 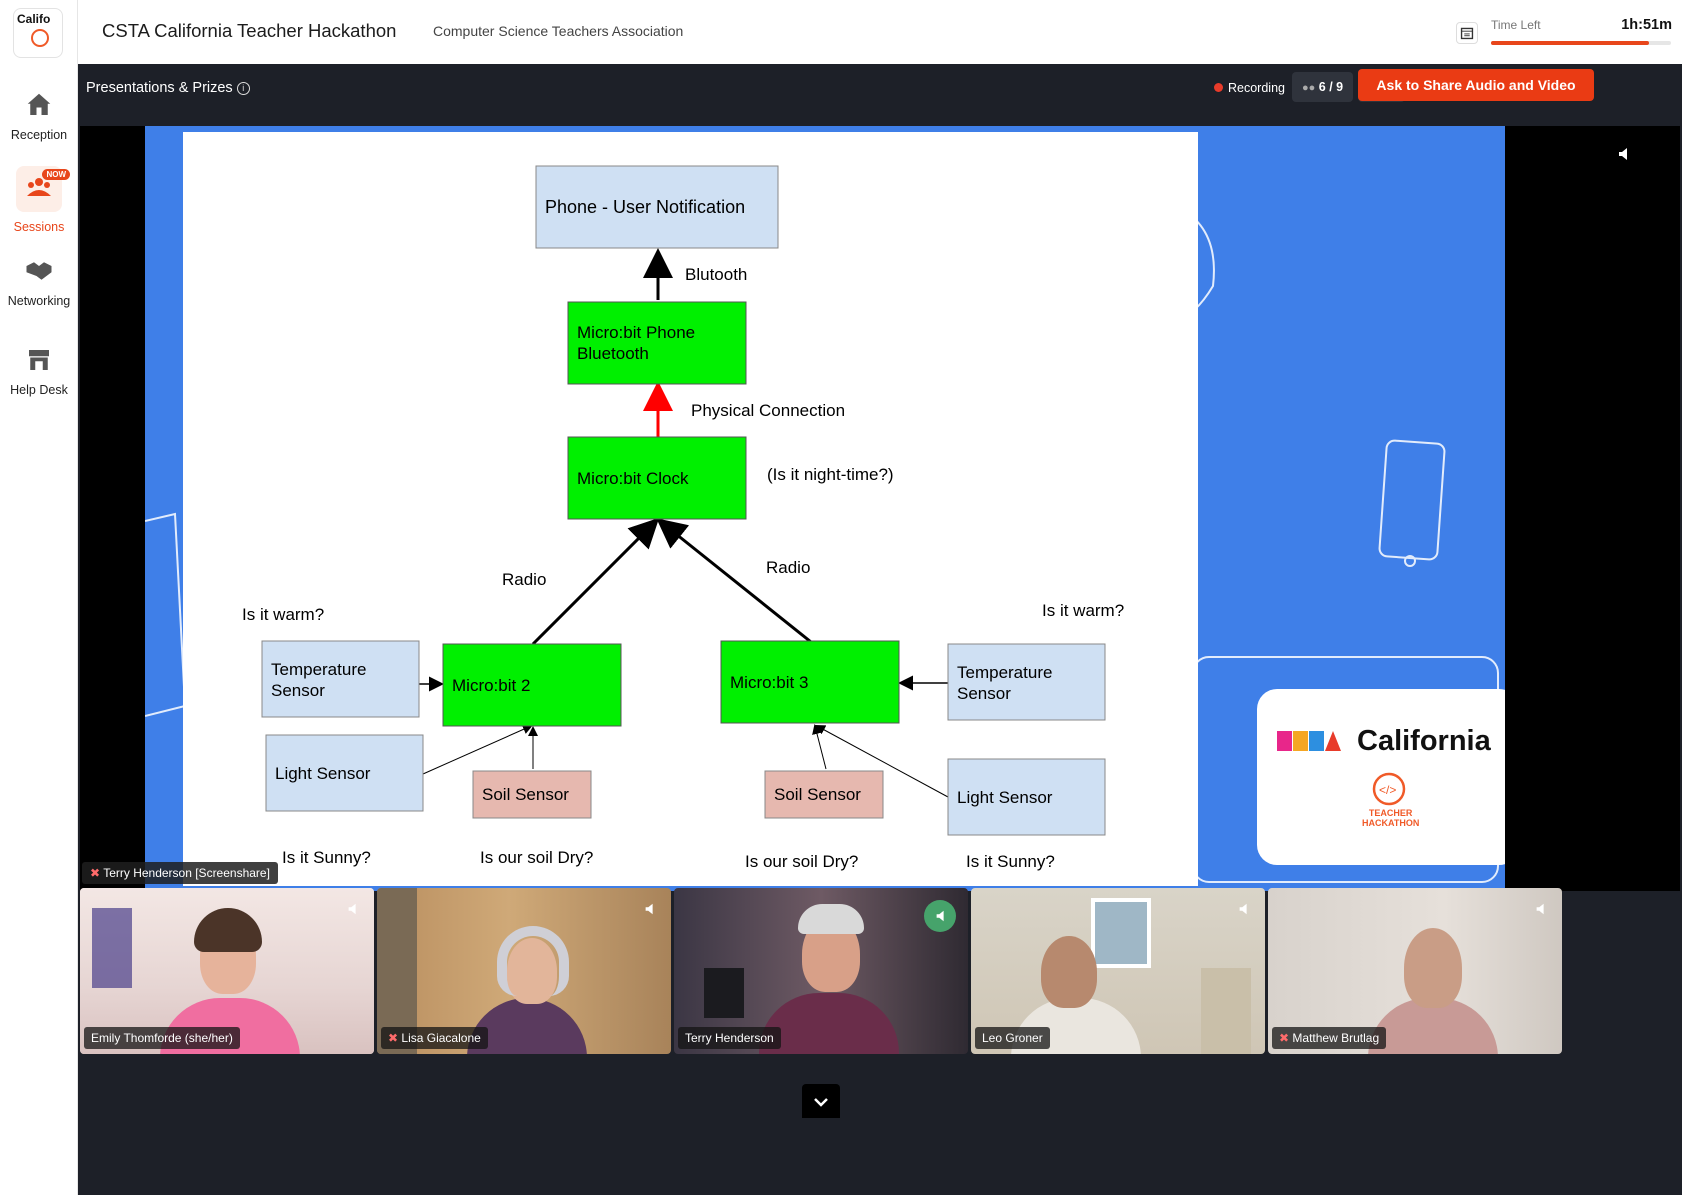 I want to click on info-icon: i, so click(x=243, y=88).